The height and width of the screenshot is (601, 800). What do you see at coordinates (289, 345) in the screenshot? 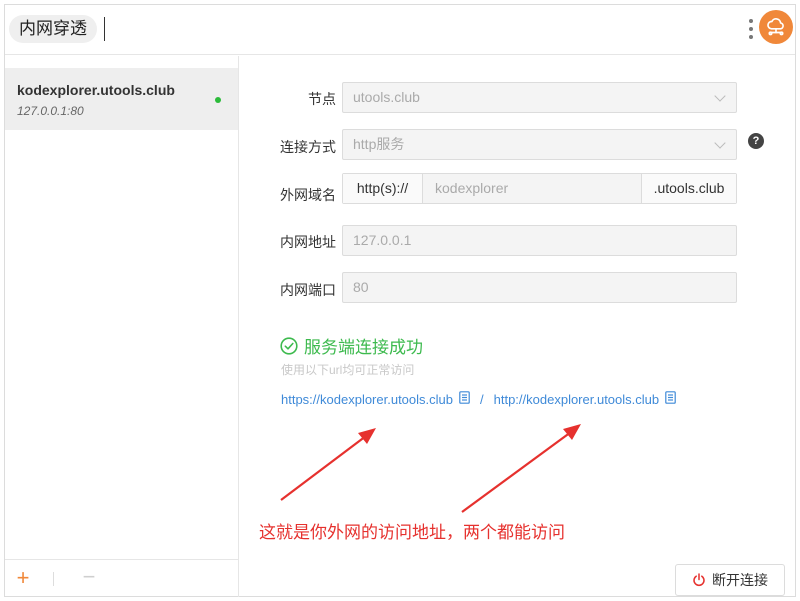
I see `check-circle-icon` at bounding box center [289, 345].